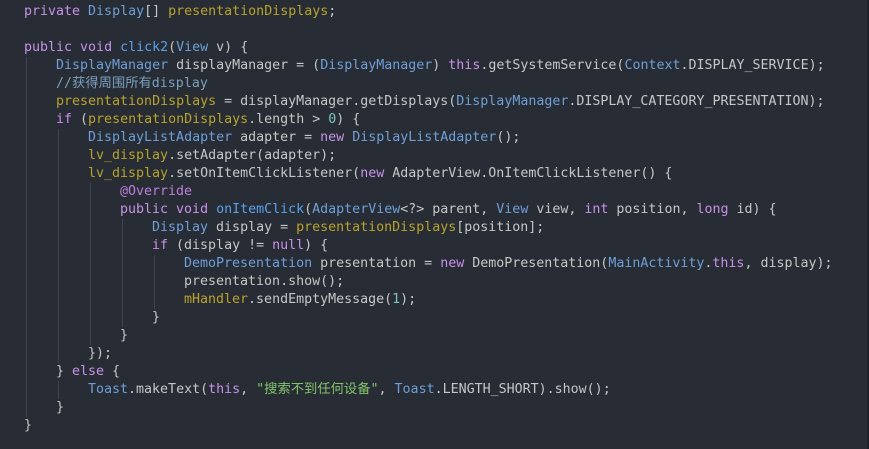 The width and height of the screenshot is (869, 449). What do you see at coordinates (434, 246) in the screenshot?
I see `code-line: if (display != null) {` at bounding box center [434, 246].